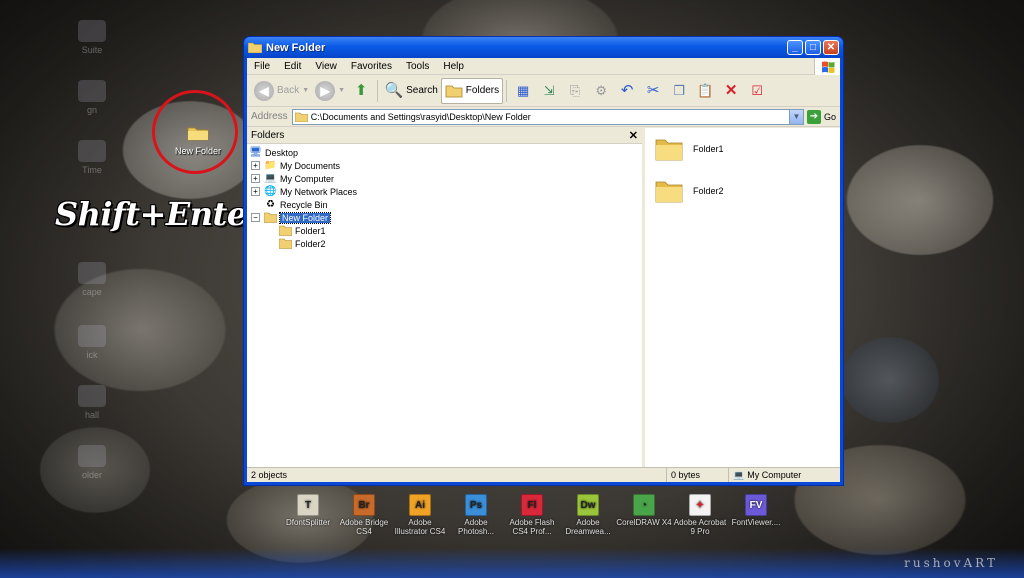 This screenshot has width=1024, height=578. Describe the element at coordinates (543, 47) in the screenshot. I see `title-bar: New Folder _ □ ✕` at that location.